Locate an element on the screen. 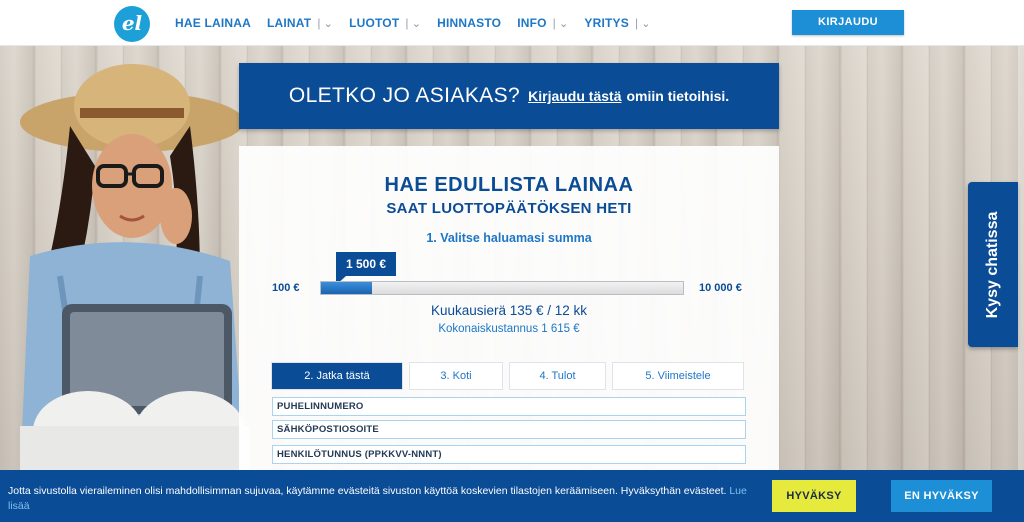 Image resolution: width=1024 pixels, height=522 pixels. amount-bubble: 1 500 € is located at coordinates (366, 268).